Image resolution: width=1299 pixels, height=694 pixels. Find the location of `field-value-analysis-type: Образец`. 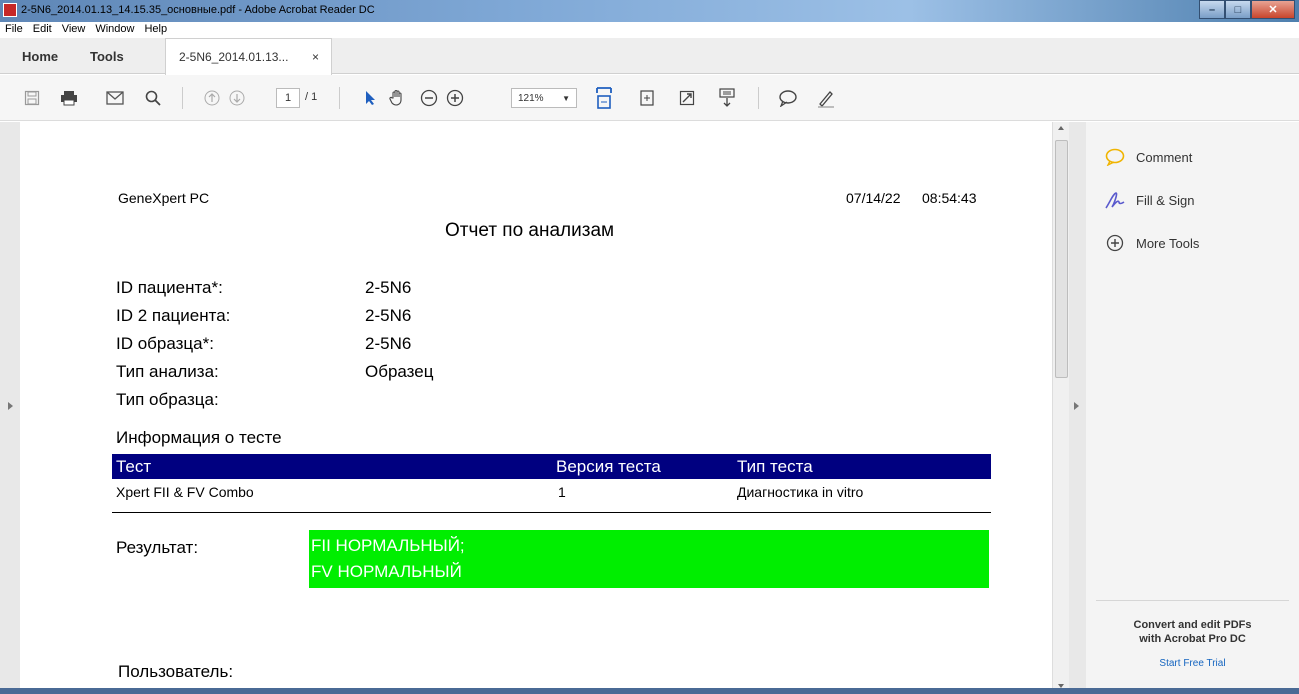

field-value-analysis-type: Образец is located at coordinates (399, 371).